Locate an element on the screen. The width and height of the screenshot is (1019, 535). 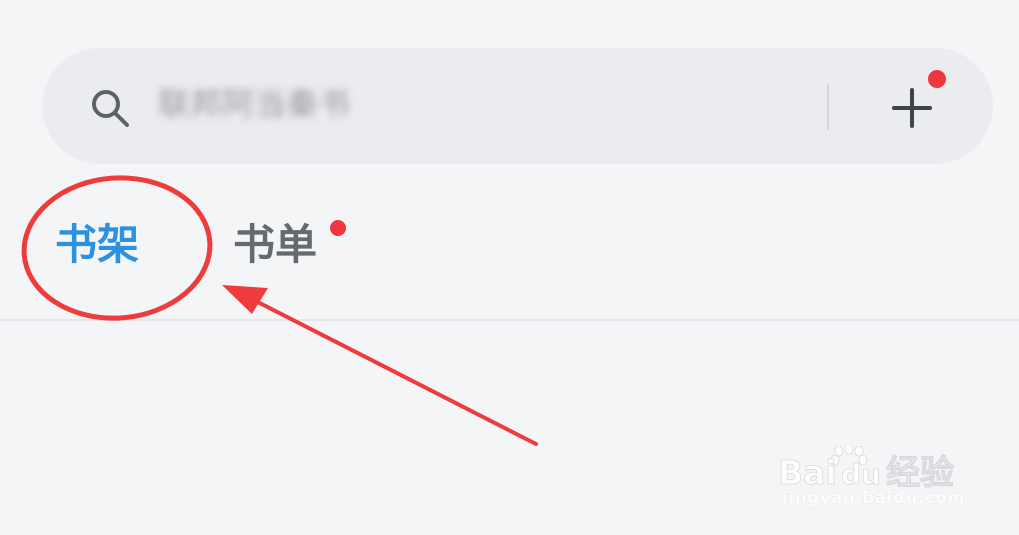
tab-booklist-badge is located at coordinates (338, 228).